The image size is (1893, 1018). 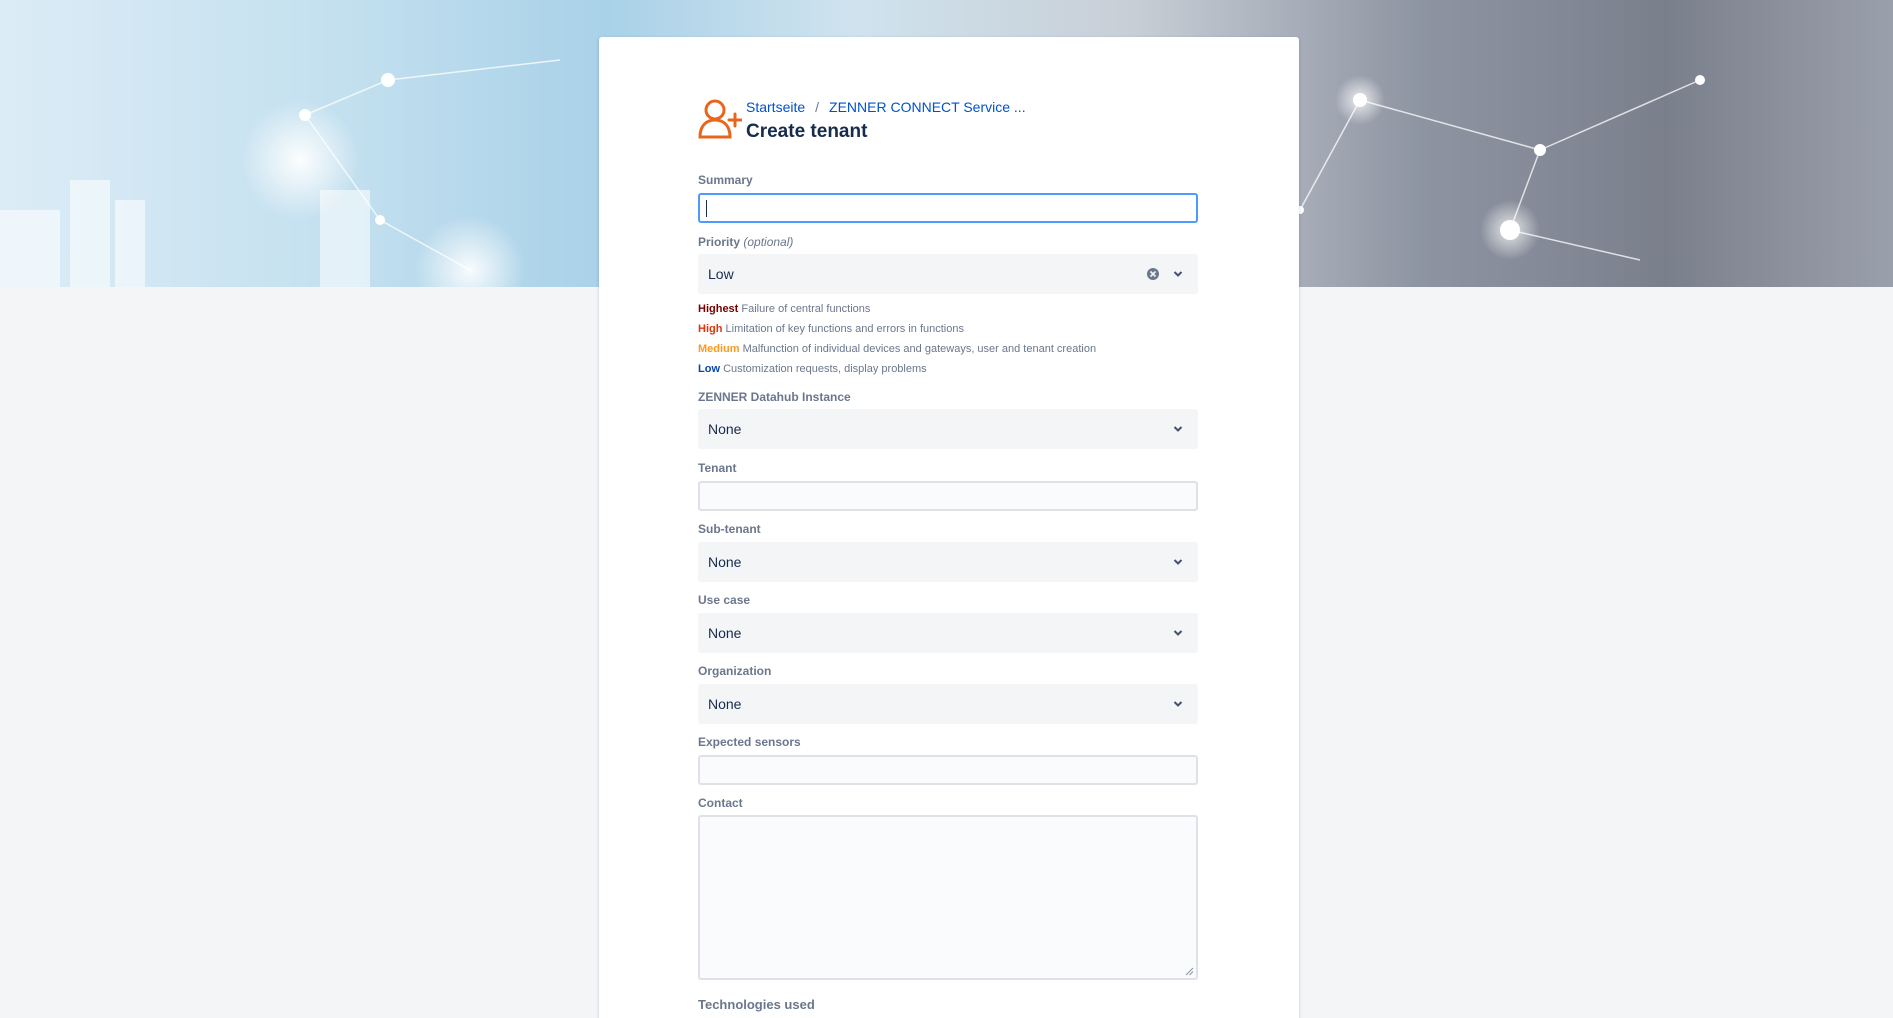 I want to click on summary-label: Summary, so click(x=725, y=180).